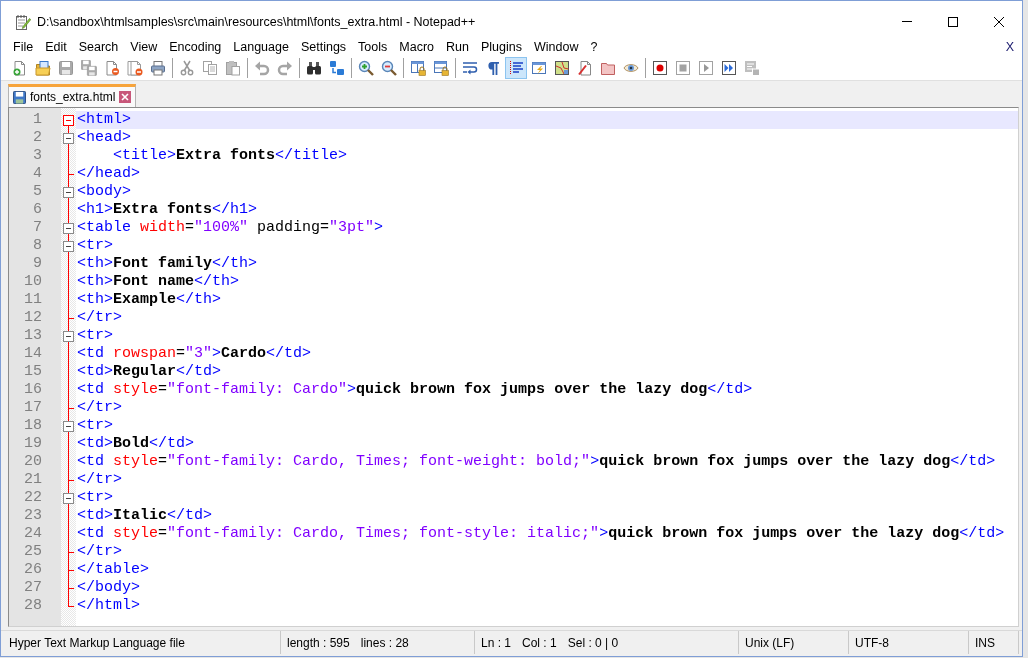  Describe the element at coordinates (71, 602) in the screenshot. I see `fold-end-icon` at that location.